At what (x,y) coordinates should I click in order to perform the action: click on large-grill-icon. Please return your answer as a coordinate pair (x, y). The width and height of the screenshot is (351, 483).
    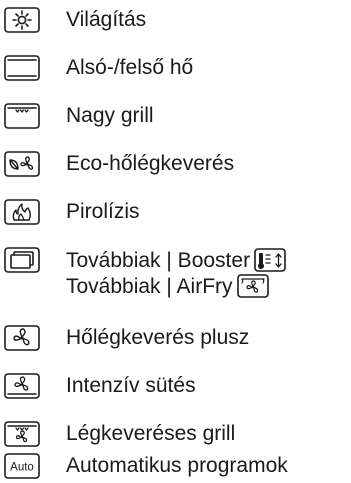
    Looking at the image, I should click on (22, 116).